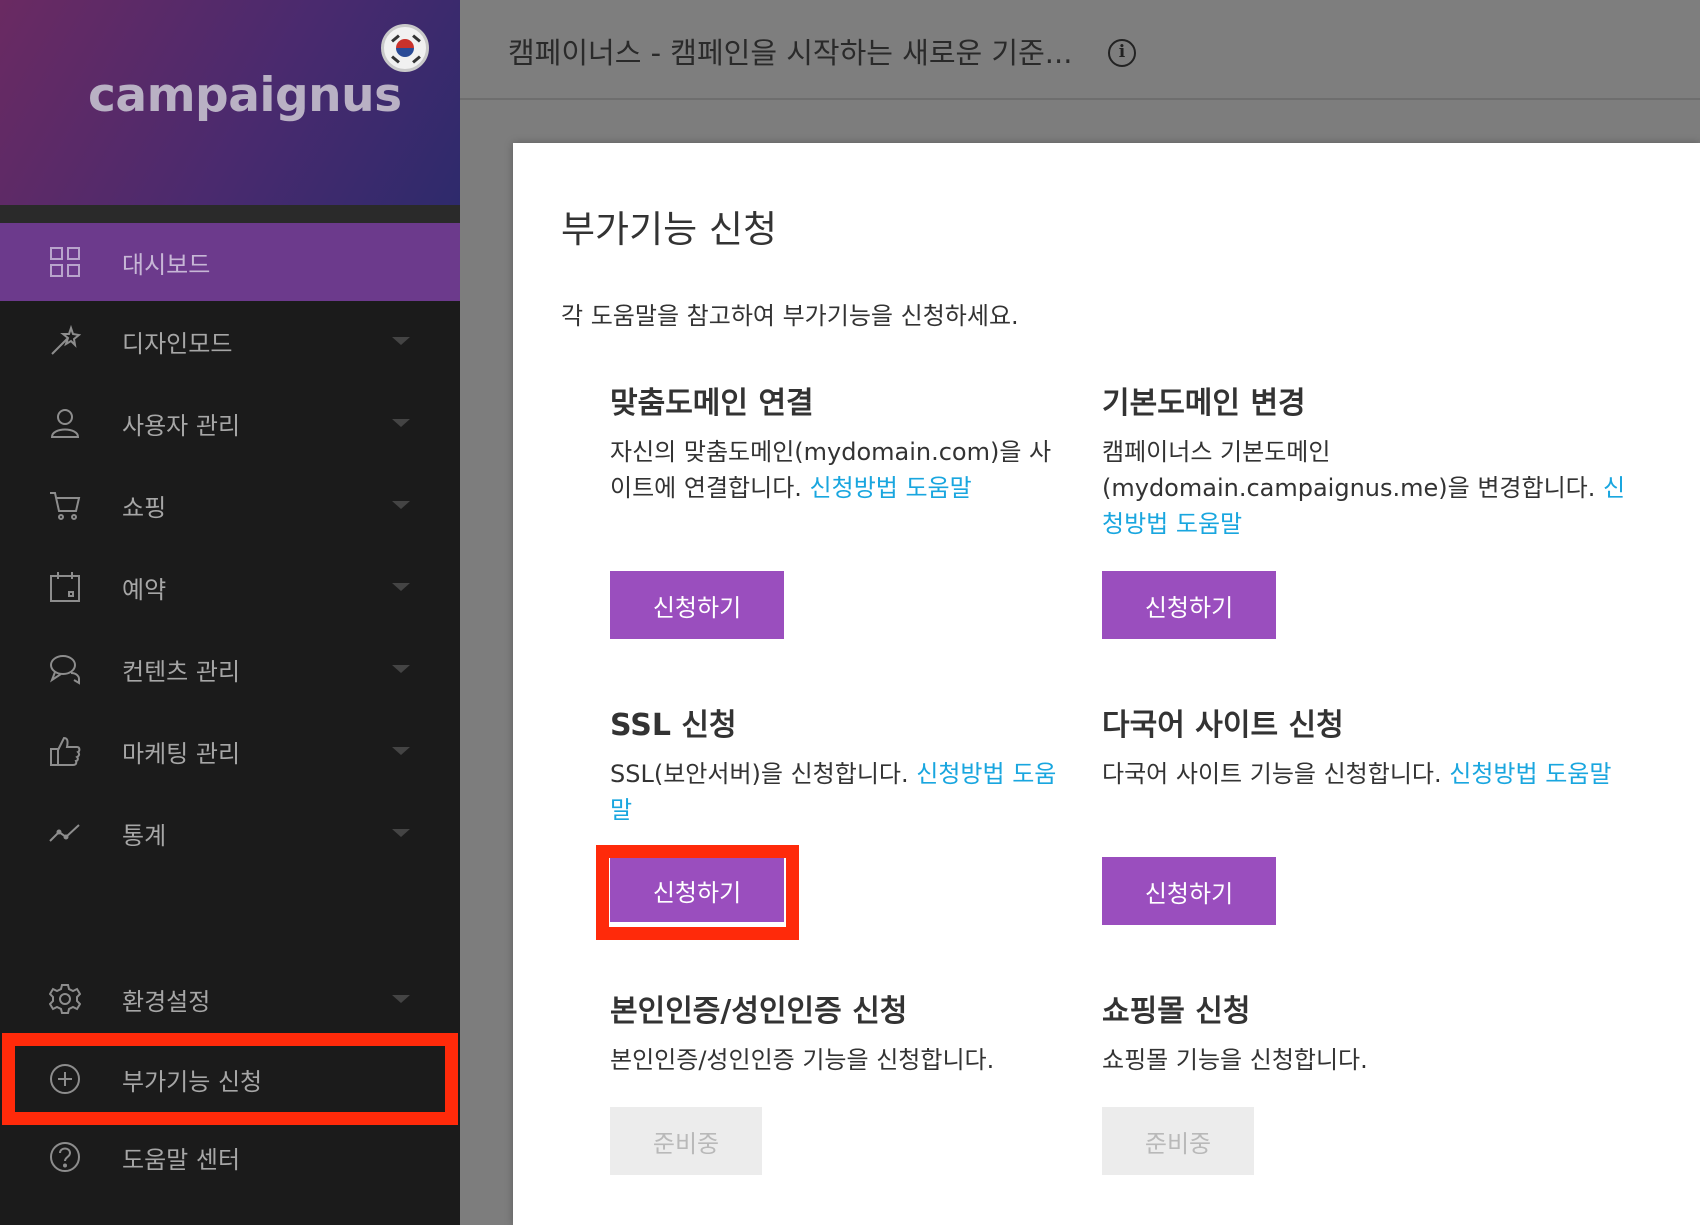 The width and height of the screenshot is (1700, 1225). I want to click on brand-divider, so click(230, 214).